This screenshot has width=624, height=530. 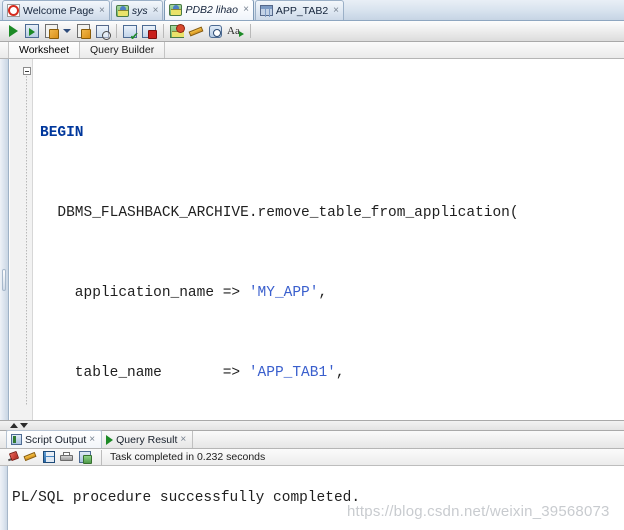 I want to click on code-line: BEGIN, so click(x=329, y=133).